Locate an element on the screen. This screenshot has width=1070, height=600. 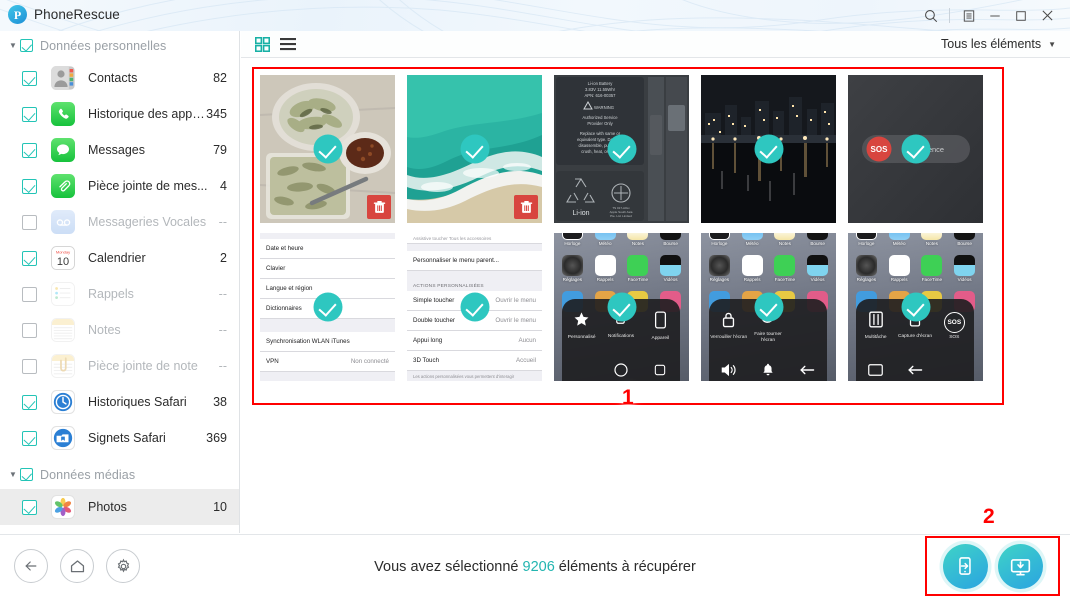
sidebar-item-count: 82 is located at coordinates (220, 78).